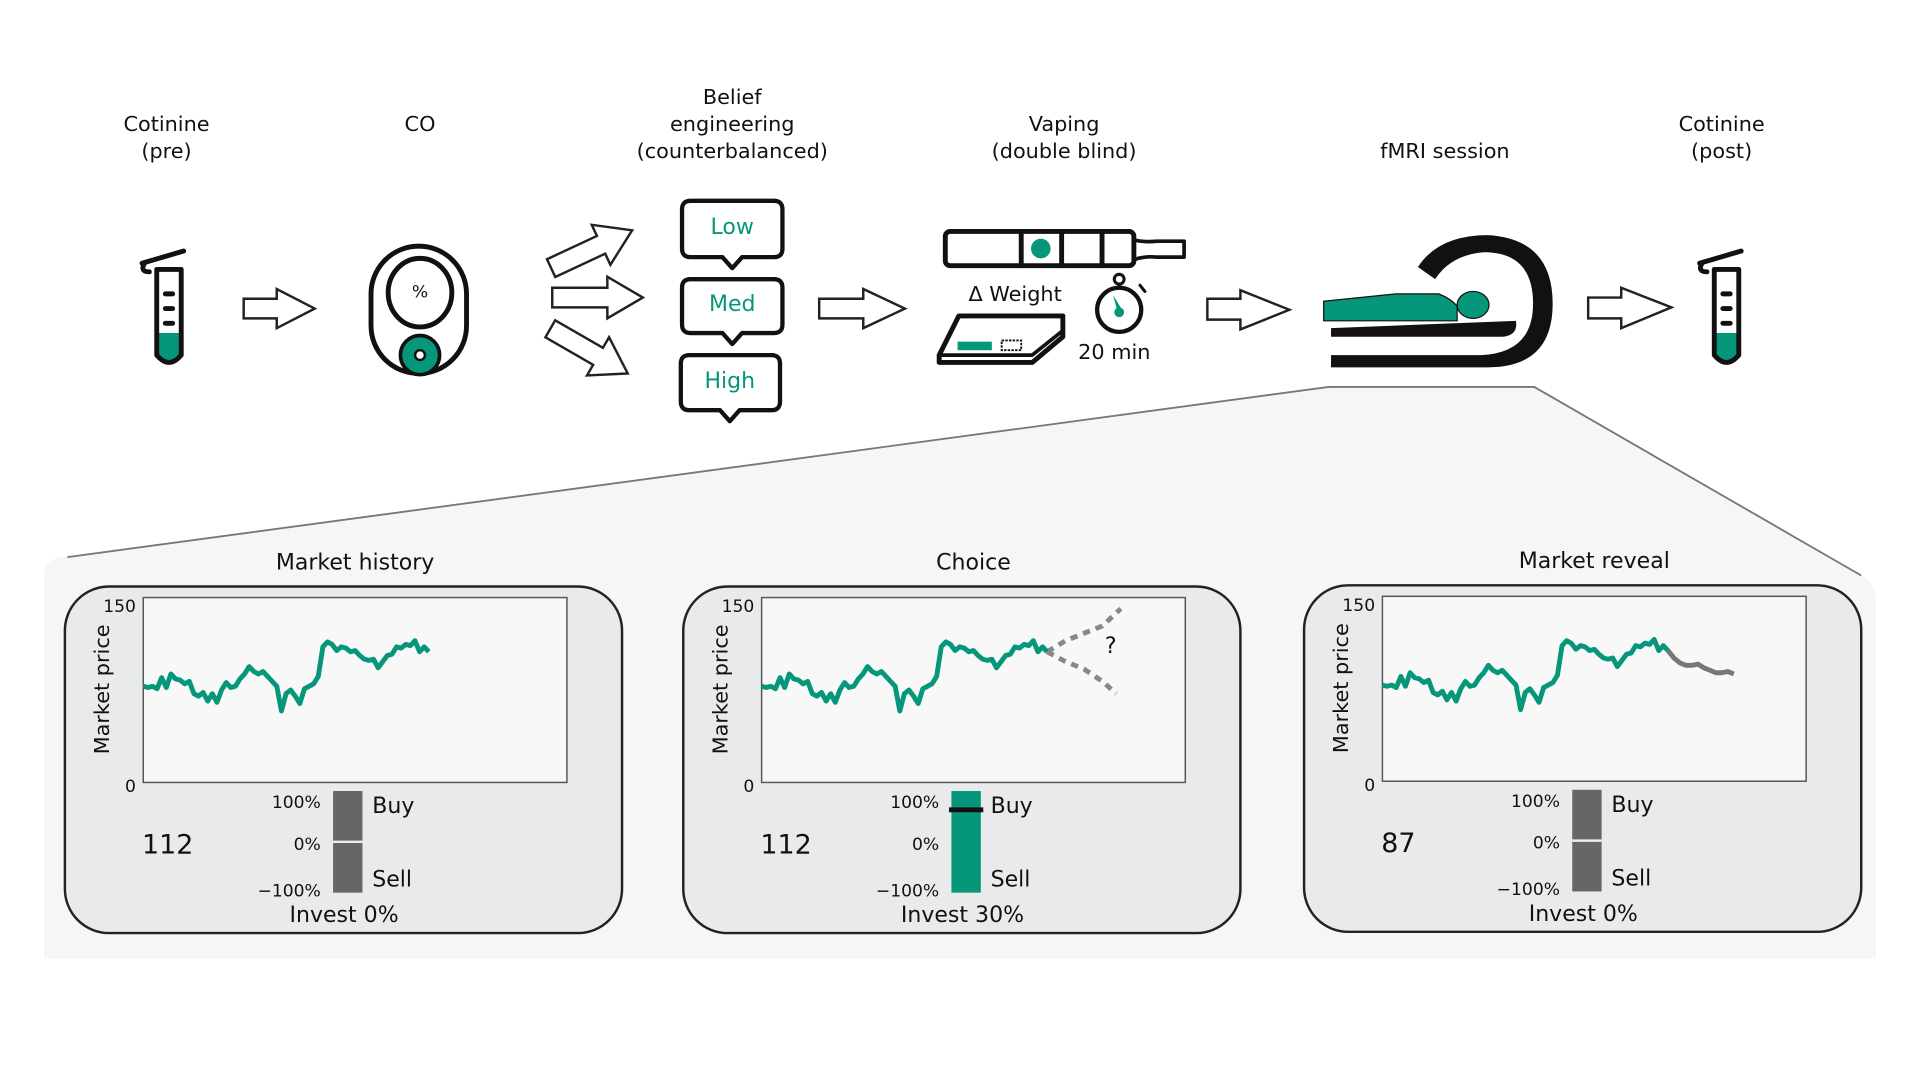 Image resolution: width=1920 pixels, height=1080 pixels. I want to click on branch-arrows, so click(594, 300).